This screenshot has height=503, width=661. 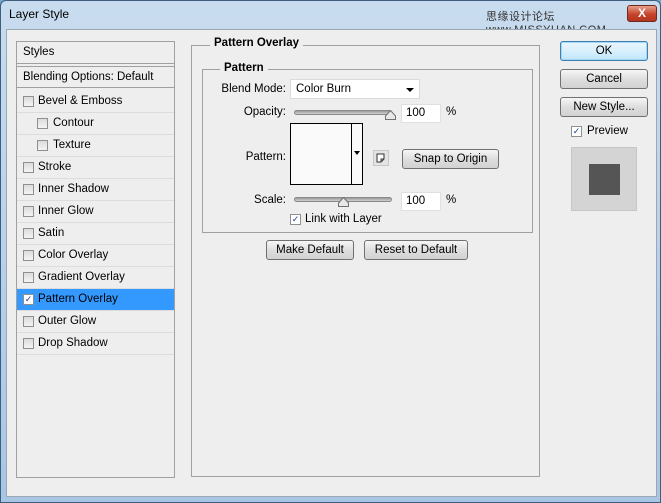 I want to click on preview-label: Preview, so click(x=607, y=131).